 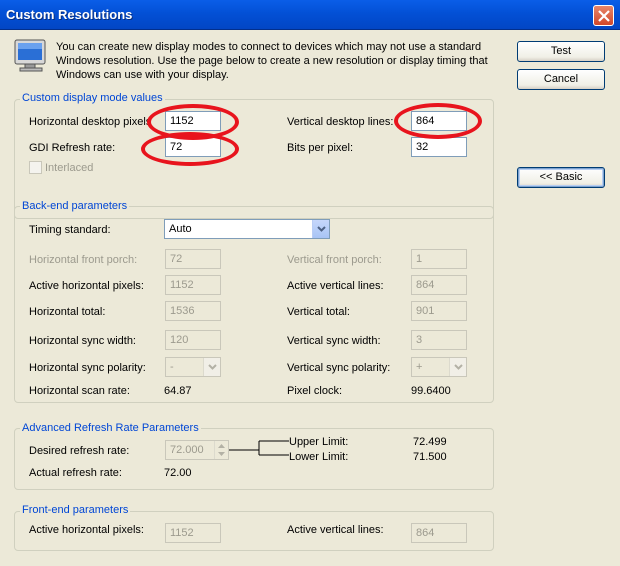 What do you see at coordinates (82, 341) in the screenshot?
I see `h-sync-width-label: Horizontal sync width:` at bounding box center [82, 341].